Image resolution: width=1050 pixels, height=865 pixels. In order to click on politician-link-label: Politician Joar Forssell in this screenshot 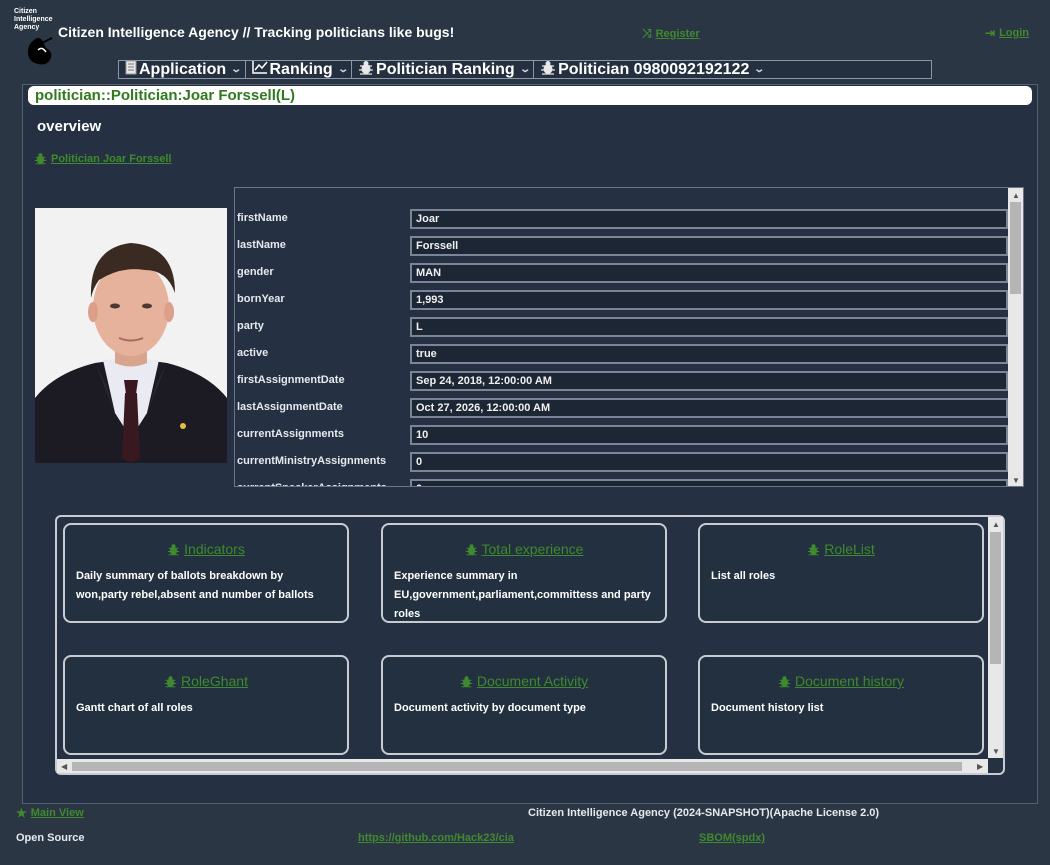, I will do `click(111, 159)`.